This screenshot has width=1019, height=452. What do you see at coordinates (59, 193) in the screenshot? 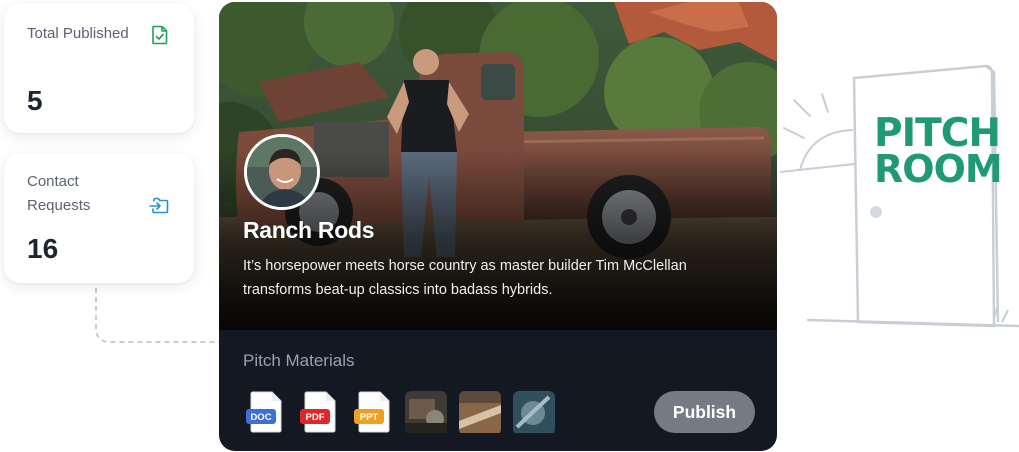
I see `stat-label-contact-requests: Contact Requests` at bounding box center [59, 193].